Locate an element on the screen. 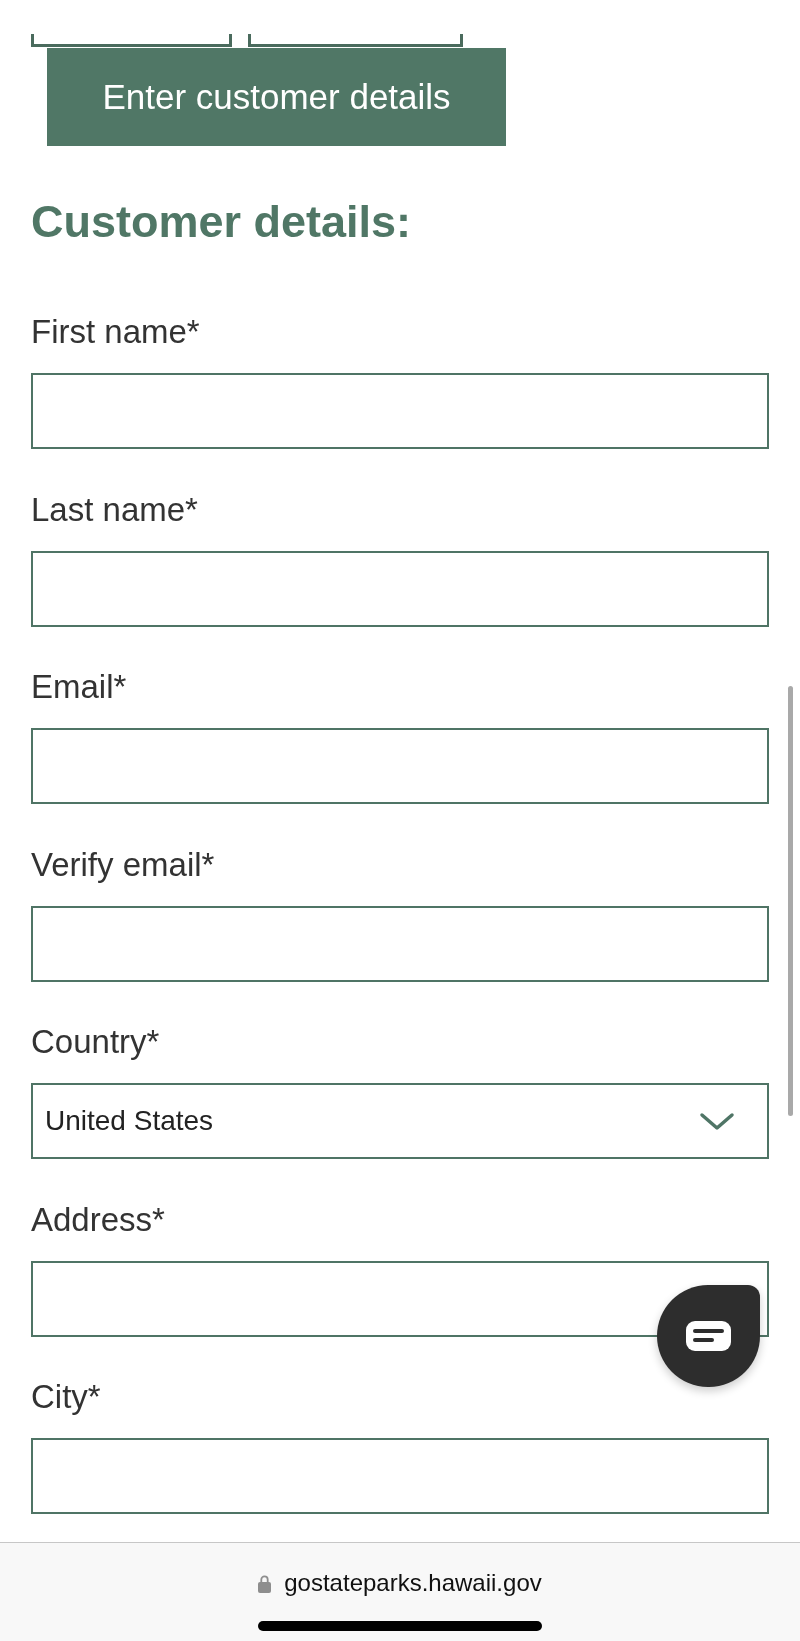 This screenshot has height=1641, width=800. enter-details-button: Enter customer details is located at coordinates (276, 97).